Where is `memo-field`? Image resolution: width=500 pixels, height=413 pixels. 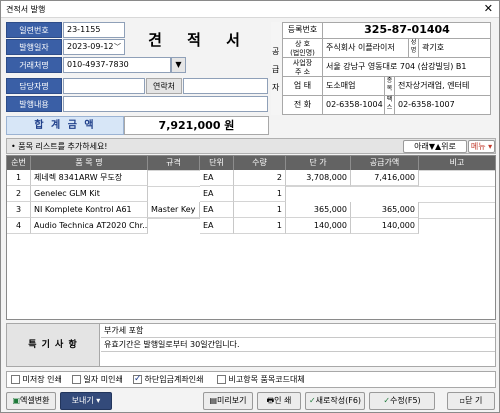
memo-field is located at coordinates (165, 104).